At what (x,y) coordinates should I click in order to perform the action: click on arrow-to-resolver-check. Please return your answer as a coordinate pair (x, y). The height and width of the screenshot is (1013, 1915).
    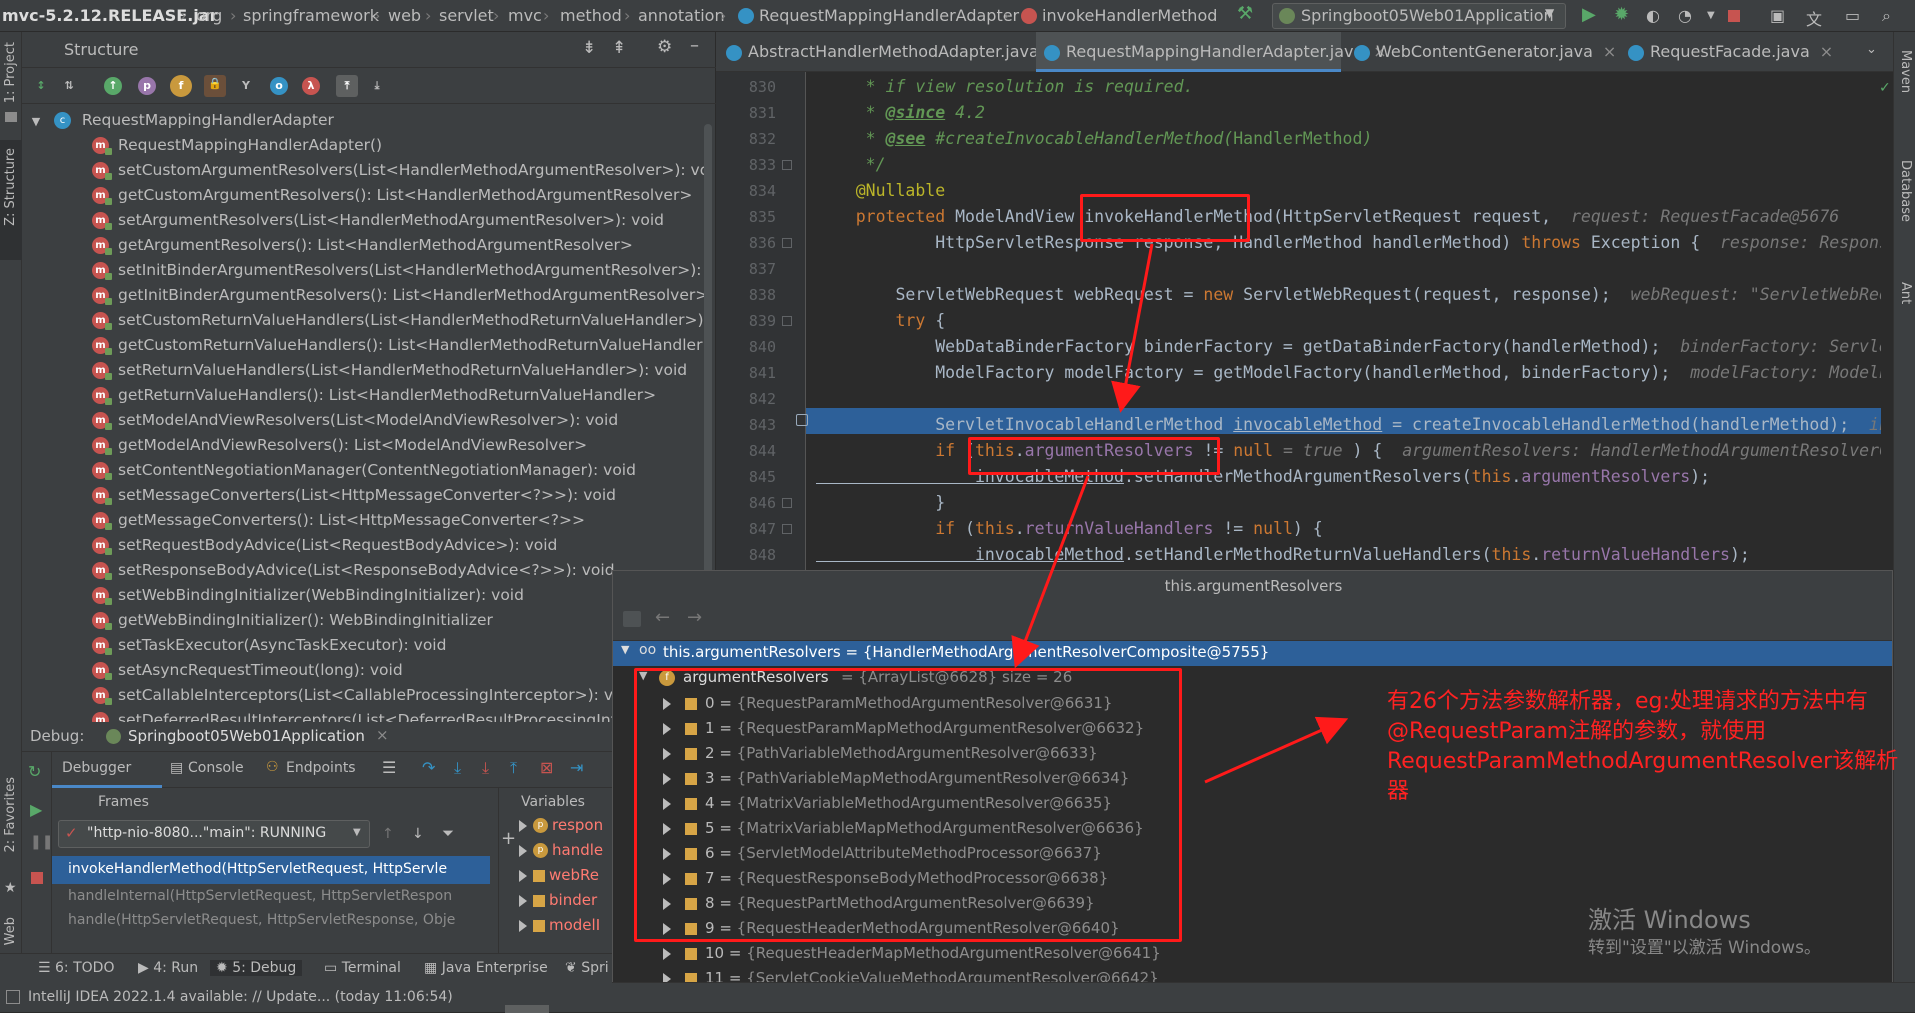
    Looking at the image, I should click on (1132, 328).